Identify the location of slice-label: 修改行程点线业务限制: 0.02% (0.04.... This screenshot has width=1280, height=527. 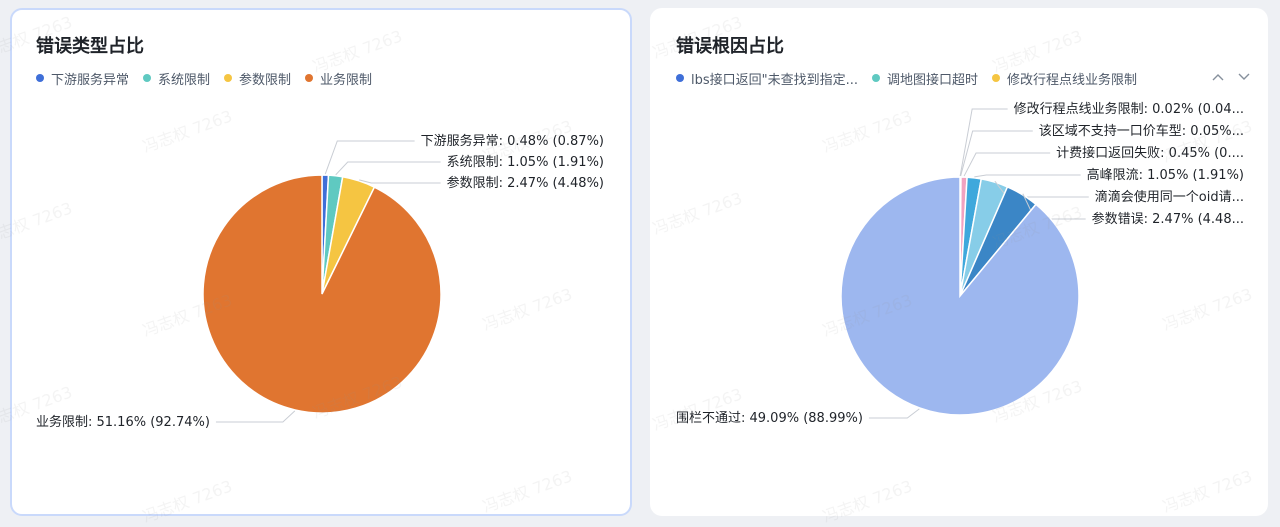
(1129, 109).